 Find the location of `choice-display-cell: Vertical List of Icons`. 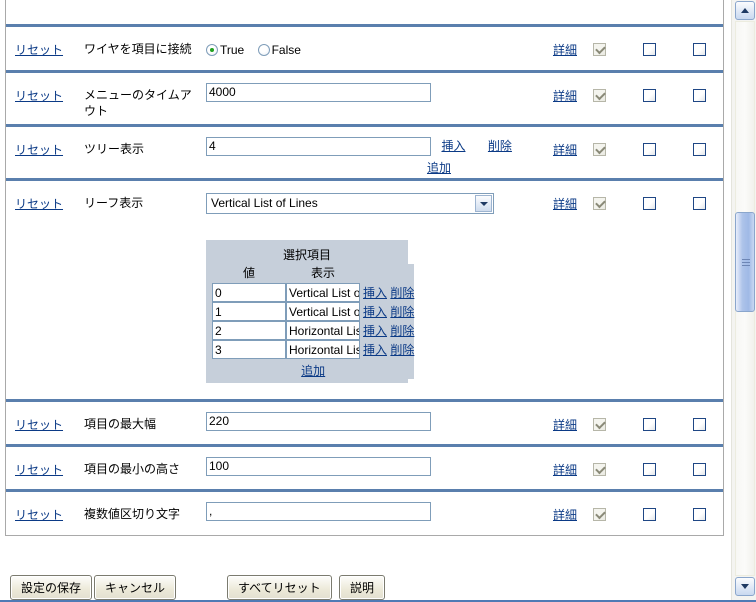

choice-display-cell: Vertical List of Icons is located at coordinates (323, 311).